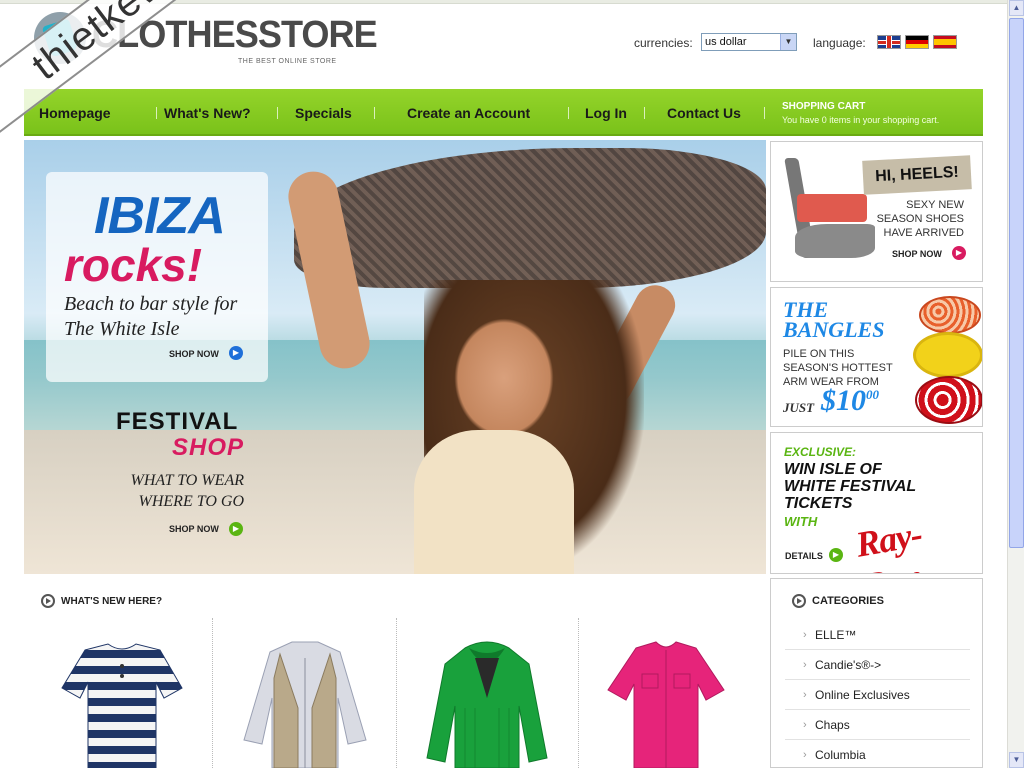 This screenshot has width=1024, height=768. Describe the element at coordinates (487, 704) in the screenshot. I see `green-hoodie-image` at that location.